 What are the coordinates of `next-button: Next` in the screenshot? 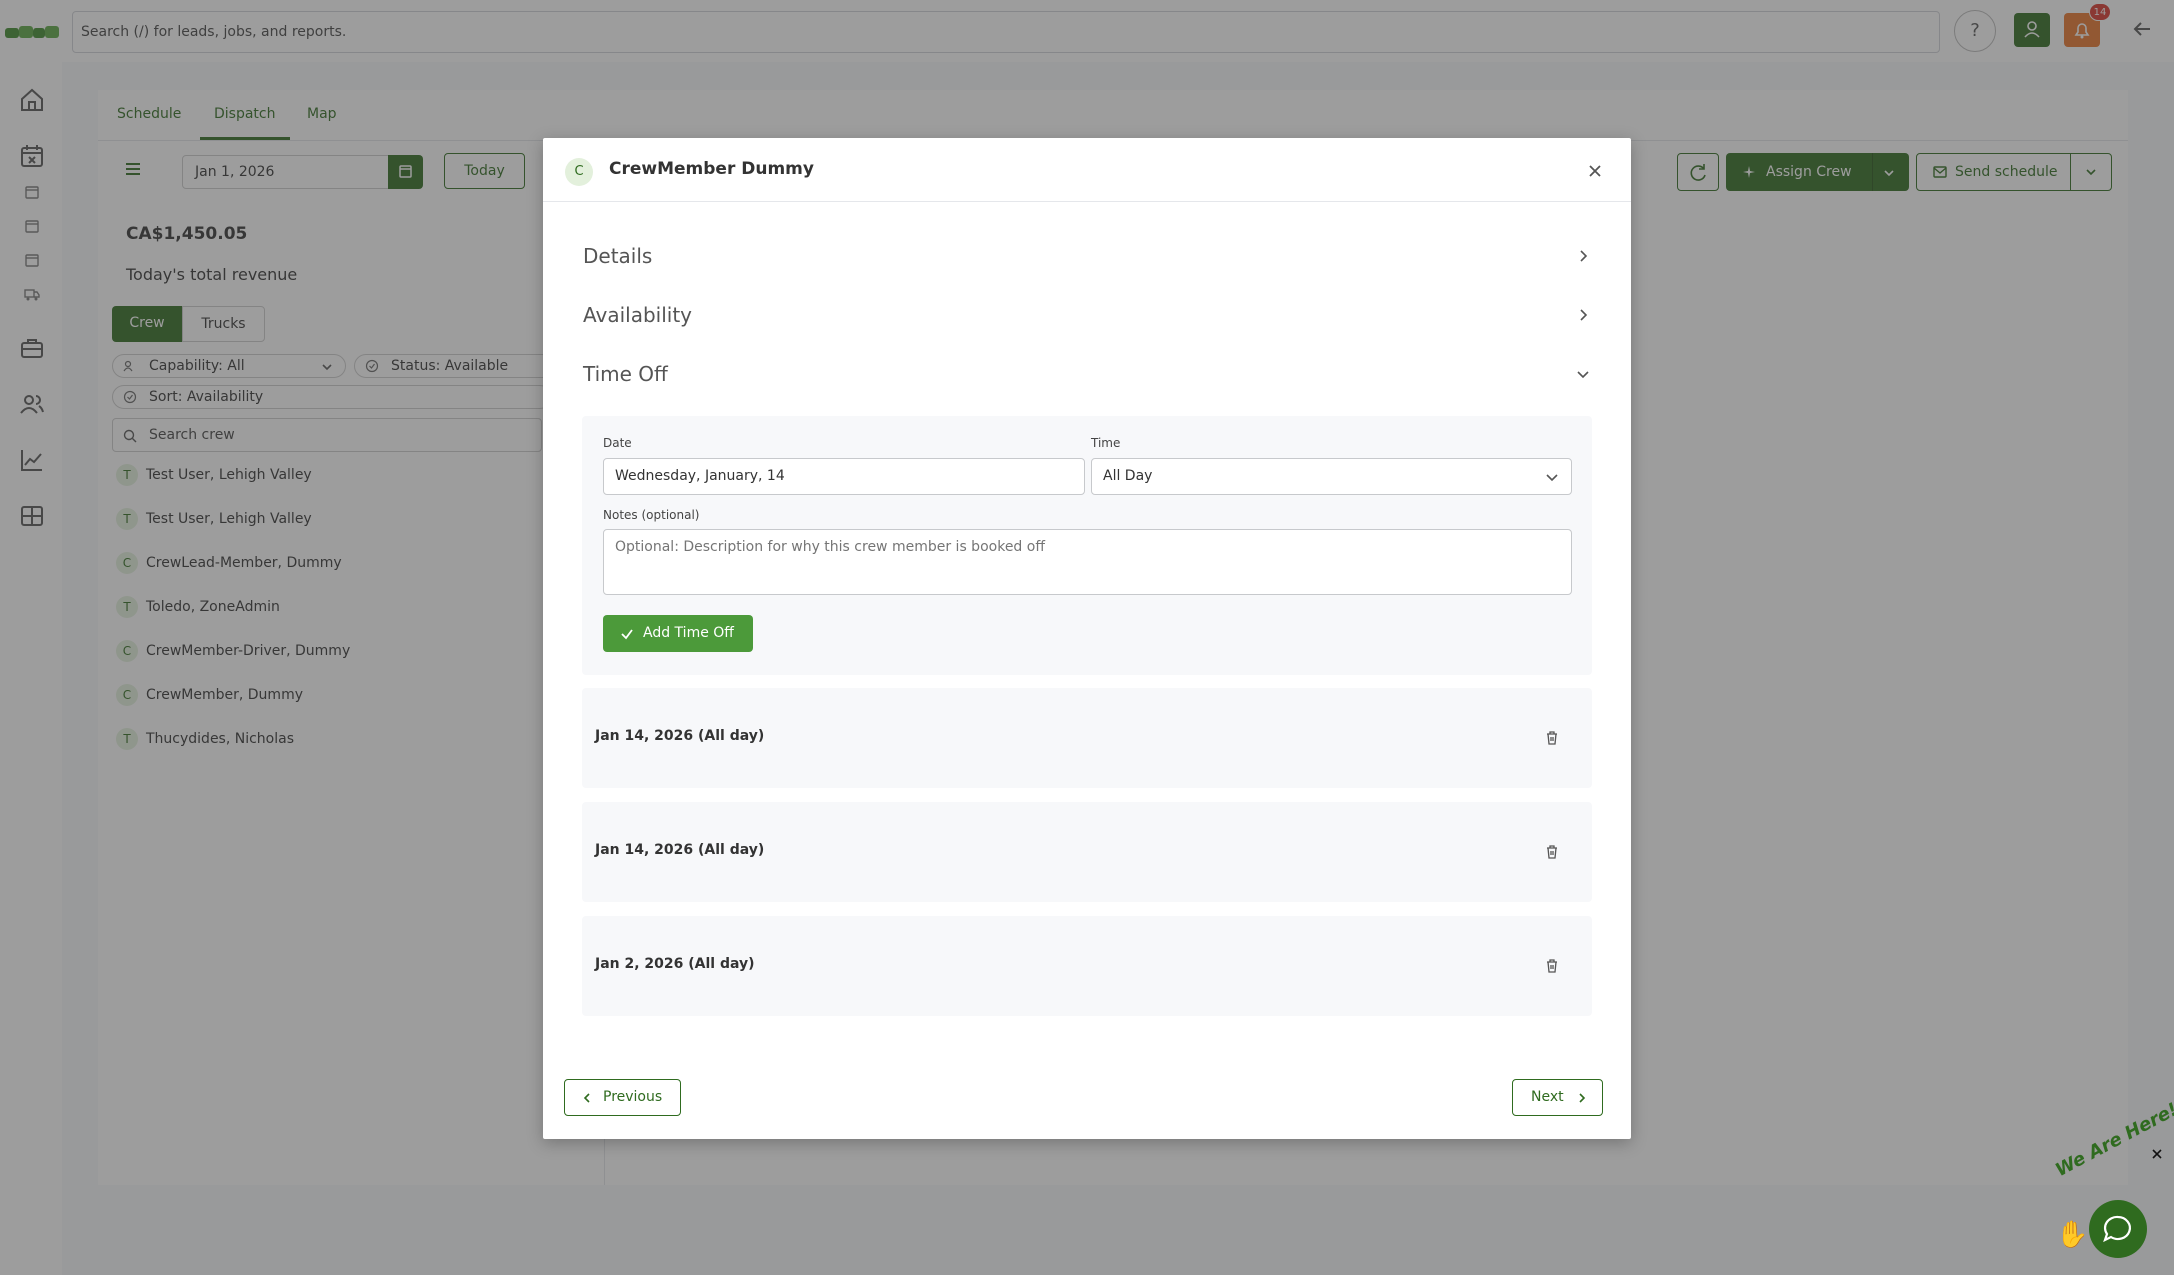 It's located at (1557, 1097).